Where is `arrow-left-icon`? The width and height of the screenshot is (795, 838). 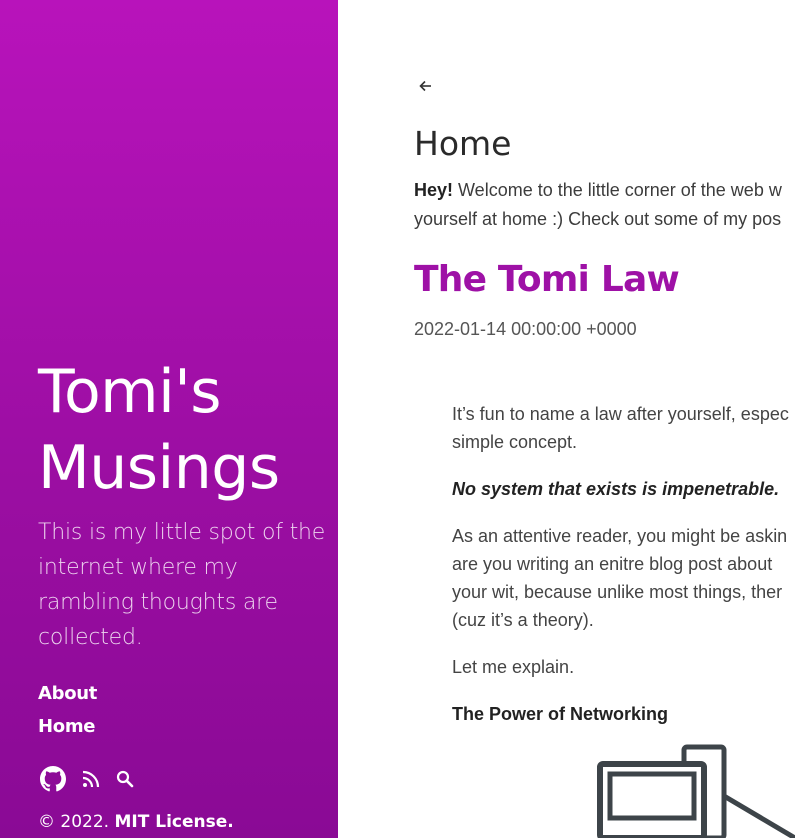 arrow-left-icon is located at coordinates (426, 86).